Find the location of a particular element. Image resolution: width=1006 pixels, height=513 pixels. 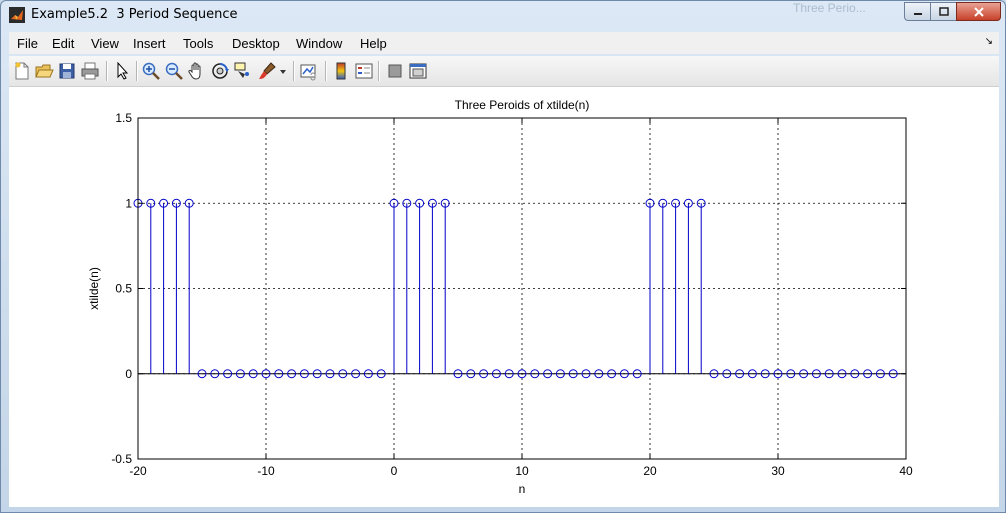

dock-arrow-icon: ↘ is located at coordinates (989, 41).